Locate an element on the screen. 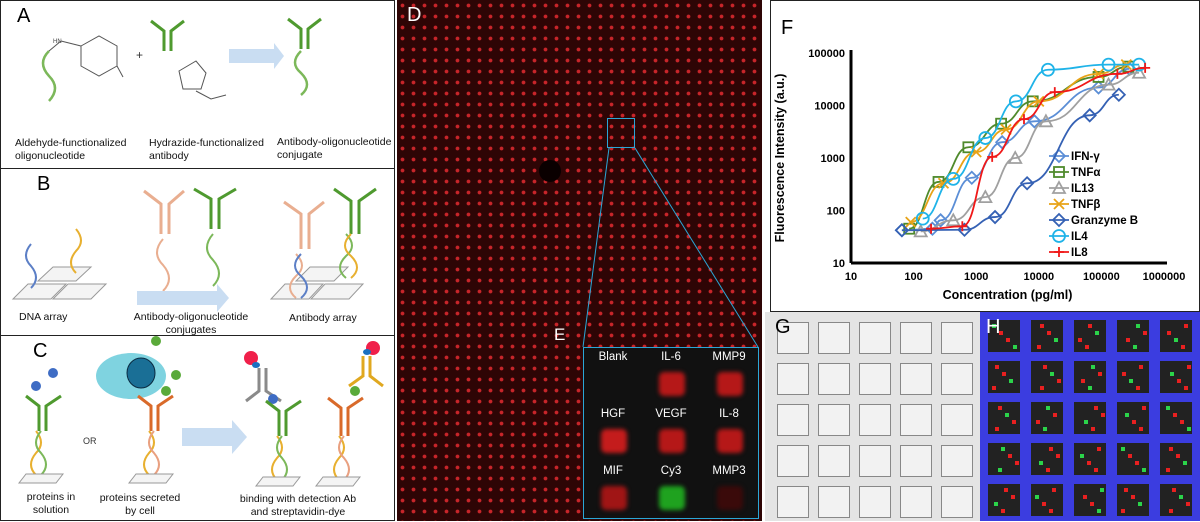 This screenshot has height=522, width=1200. y-tick-label: 100000 is located at coordinates (826, 54).